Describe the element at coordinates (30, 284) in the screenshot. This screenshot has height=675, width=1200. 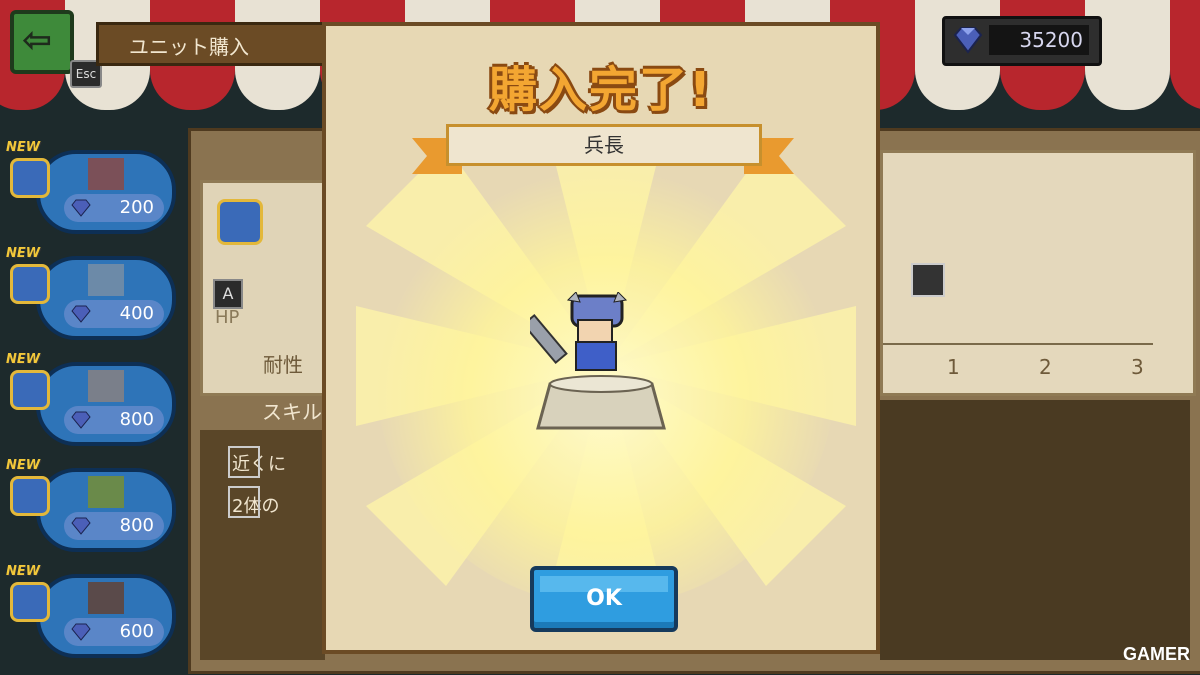
I see `spear-class-icon` at that location.